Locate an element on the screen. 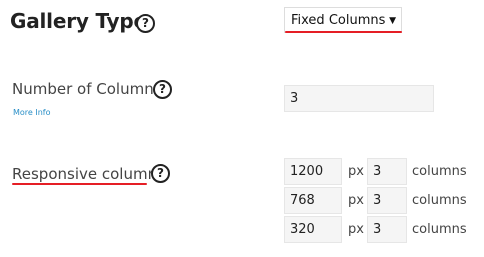 This screenshot has height=257, width=484. highlight-underline-select is located at coordinates (343, 32).